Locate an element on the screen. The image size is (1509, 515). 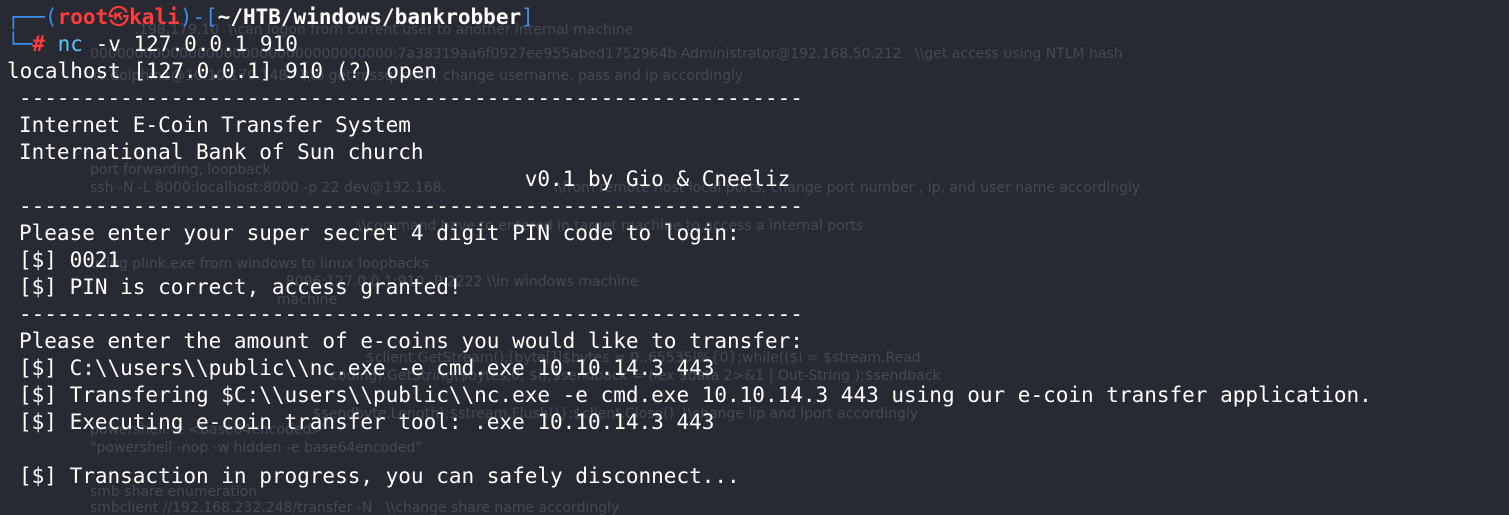
command-args: -v 127.0.0.1 910 is located at coordinates (196, 44).